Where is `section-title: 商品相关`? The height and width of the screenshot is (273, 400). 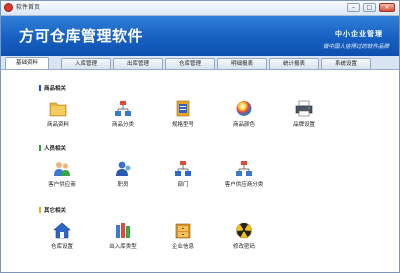 section-title: 商品相关 is located at coordinates (55, 89).